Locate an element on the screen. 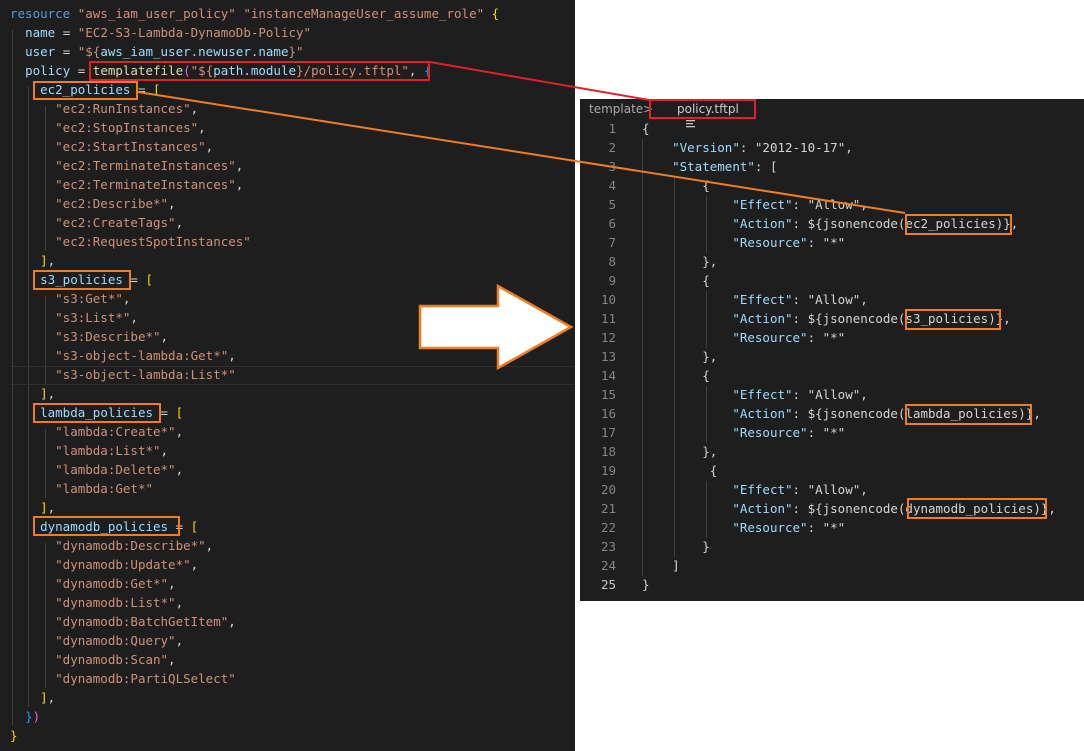 Image resolution: width=1084 pixels, height=751 pixels. code-line: "lambda:Delete*", is located at coordinates (96, 469).